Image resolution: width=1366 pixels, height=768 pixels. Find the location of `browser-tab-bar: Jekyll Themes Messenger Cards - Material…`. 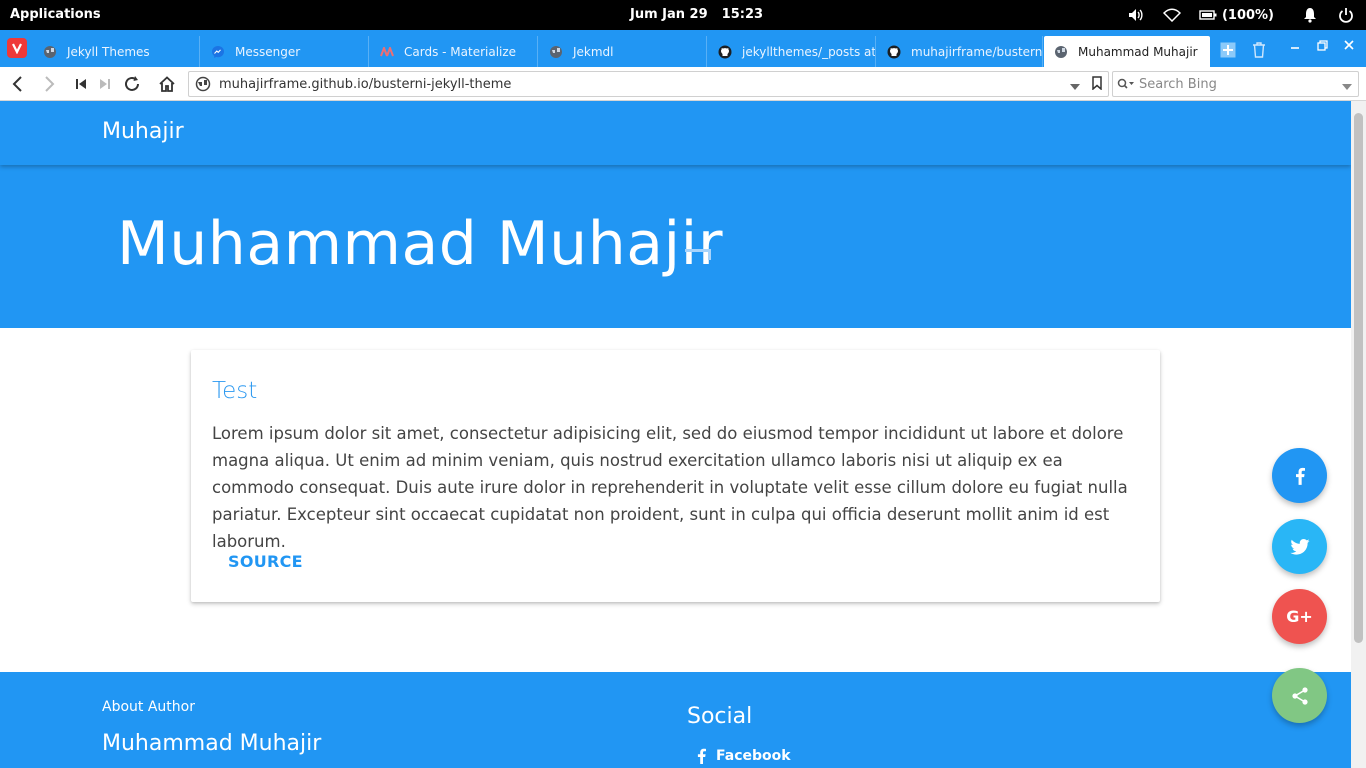

browser-tab-bar: Jekyll Themes Messenger Cards - Material… is located at coordinates (683, 48).